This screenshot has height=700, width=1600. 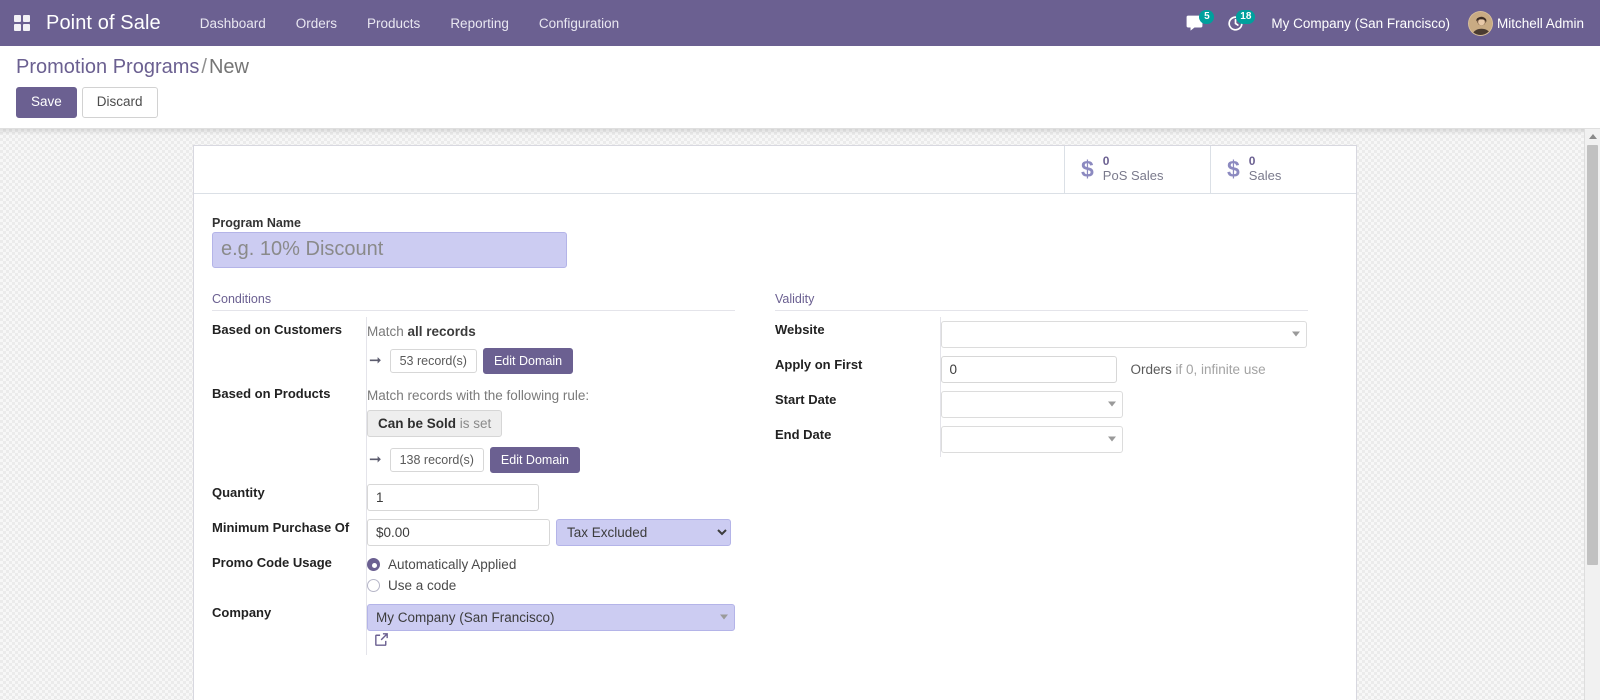 What do you see at coordinates (551, 585) in the screenshot?
I see `promo-option-code-row: Use a code` at bounding box center [551, 585].